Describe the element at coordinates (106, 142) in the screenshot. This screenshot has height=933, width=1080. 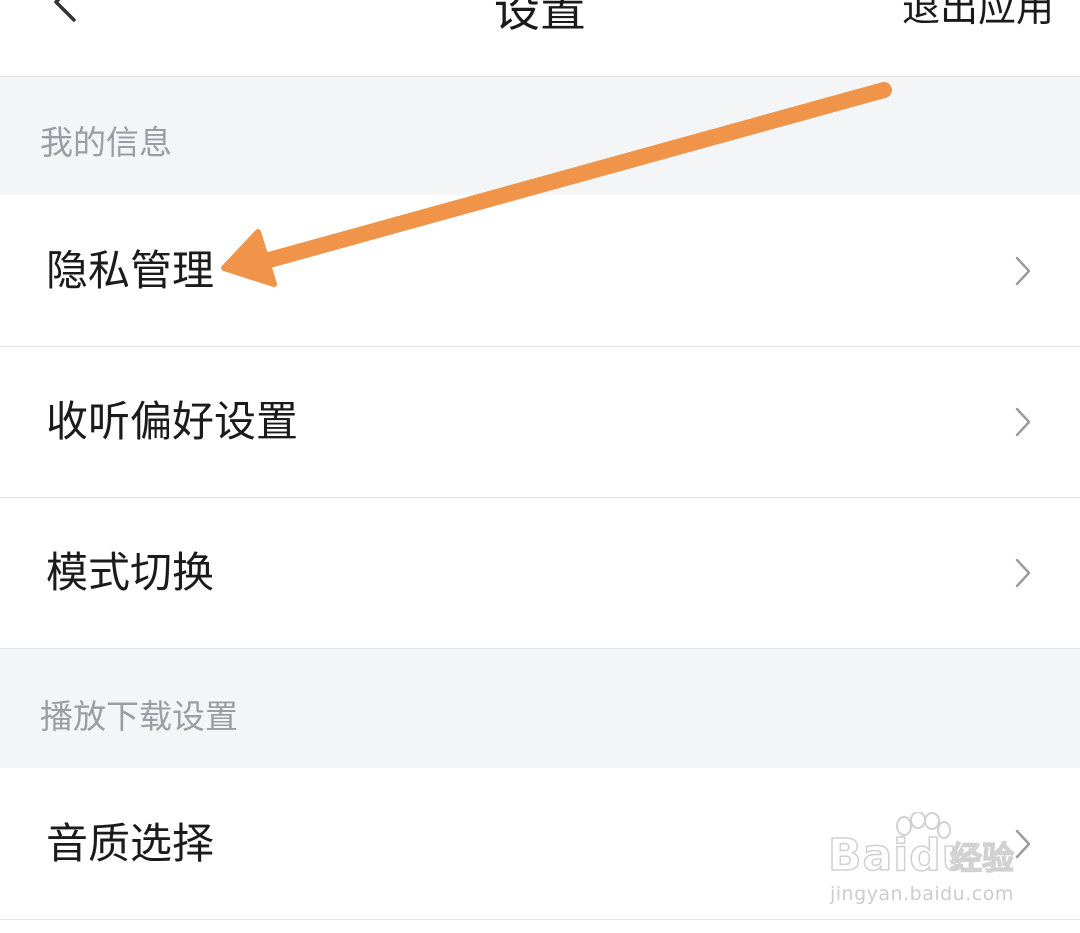
I see `section-title: 我的信息` at that location.